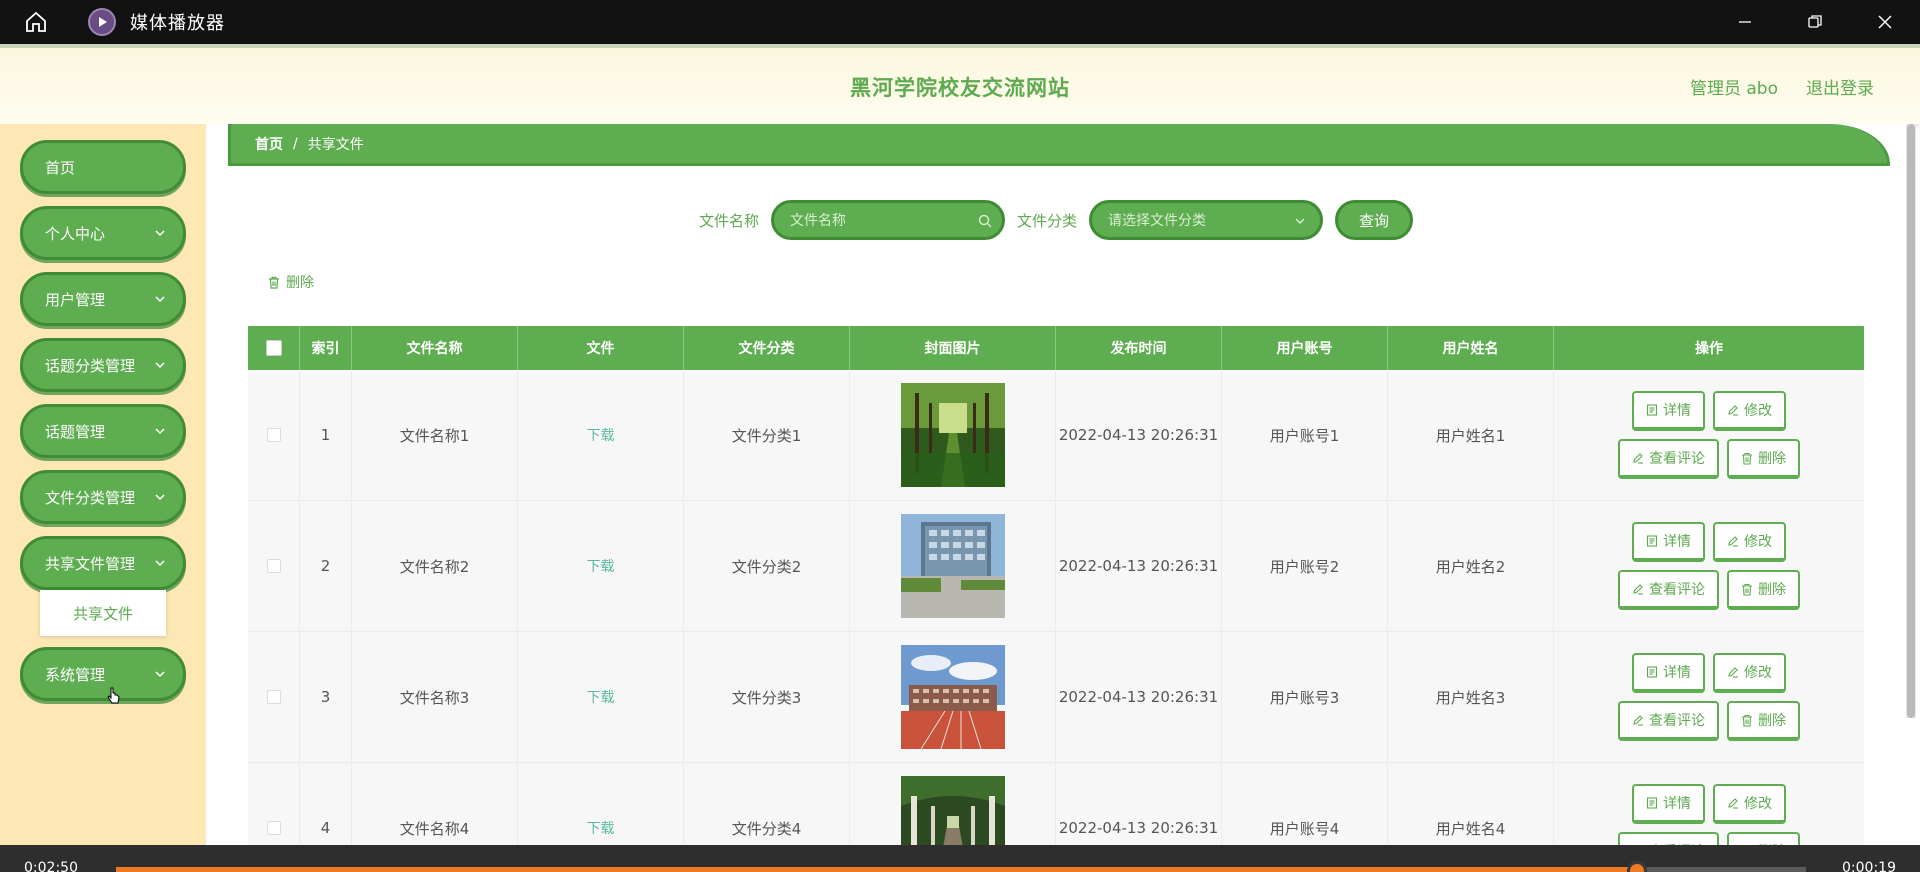 Image resolution: width=1920 pixels, height=872 pixels. I want to click on logout-link: 退出登录, so click(1840, 86).